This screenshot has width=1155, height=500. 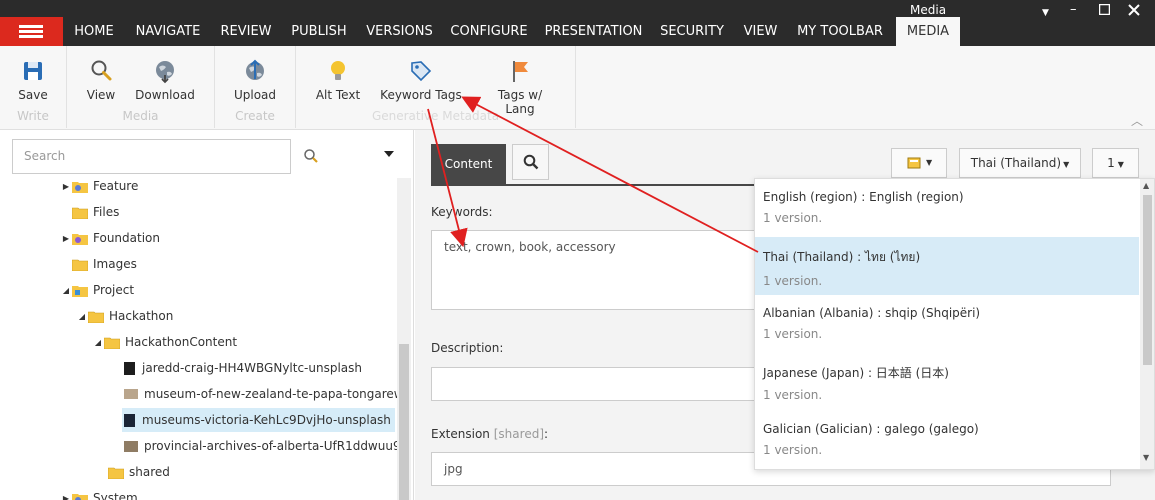 I want to click on tree-node-label: Files, so click(x=106, y=212).